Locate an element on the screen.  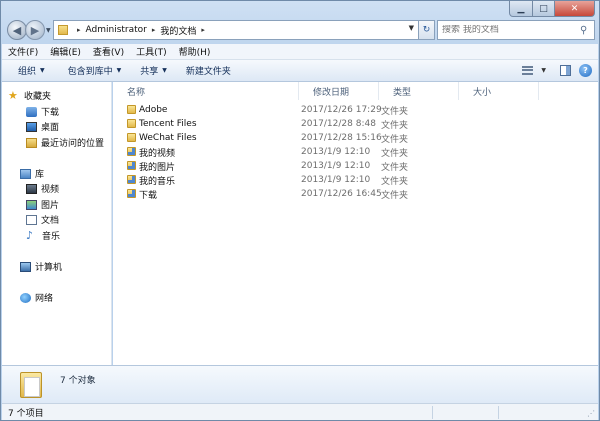
status-item-count: 7 个项目 is located at coordinates (26, 413).